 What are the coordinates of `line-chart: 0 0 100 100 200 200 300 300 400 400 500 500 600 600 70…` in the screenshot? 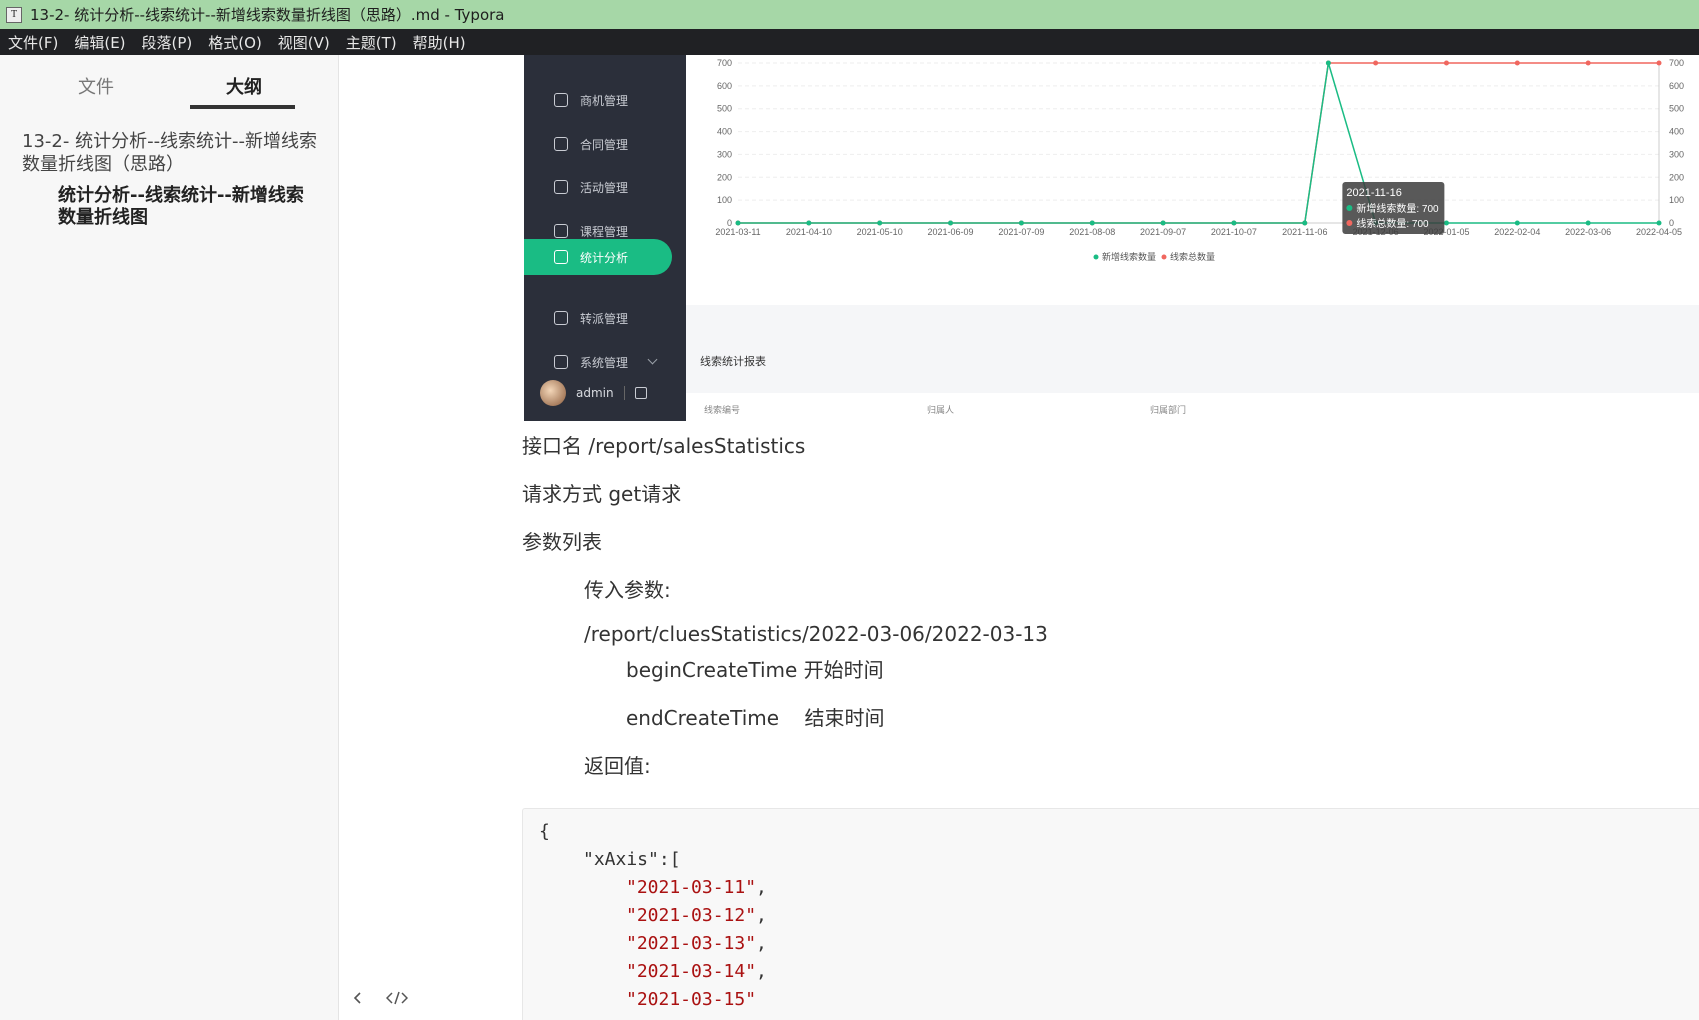 It's located at (1192, 180).